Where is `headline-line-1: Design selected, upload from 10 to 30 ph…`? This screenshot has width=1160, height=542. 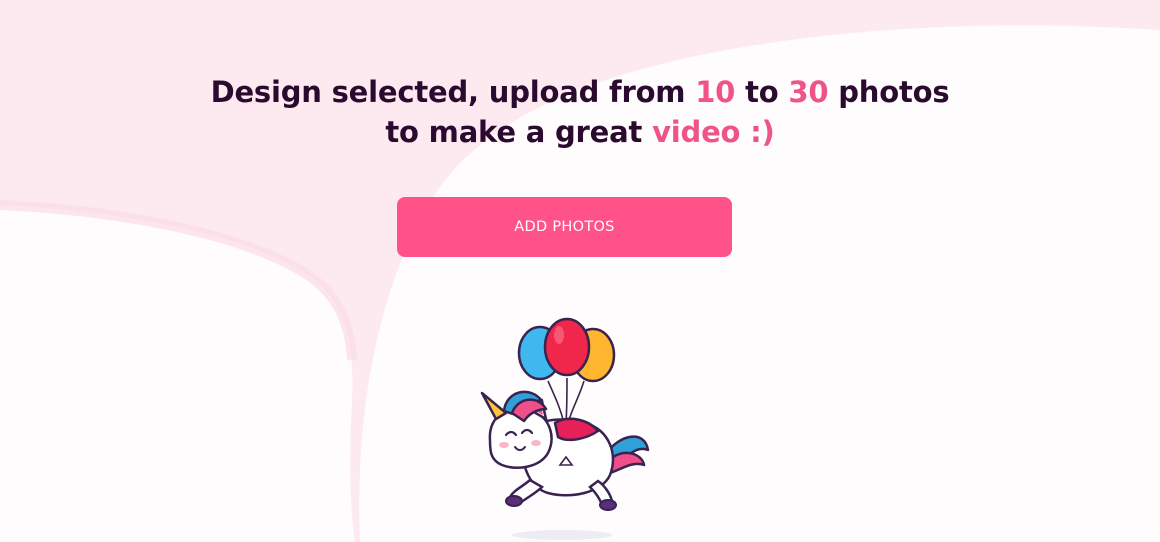
headline-line-1: Design selected, upload from 10 to 30 ph… is located at coordinates (580, 92).